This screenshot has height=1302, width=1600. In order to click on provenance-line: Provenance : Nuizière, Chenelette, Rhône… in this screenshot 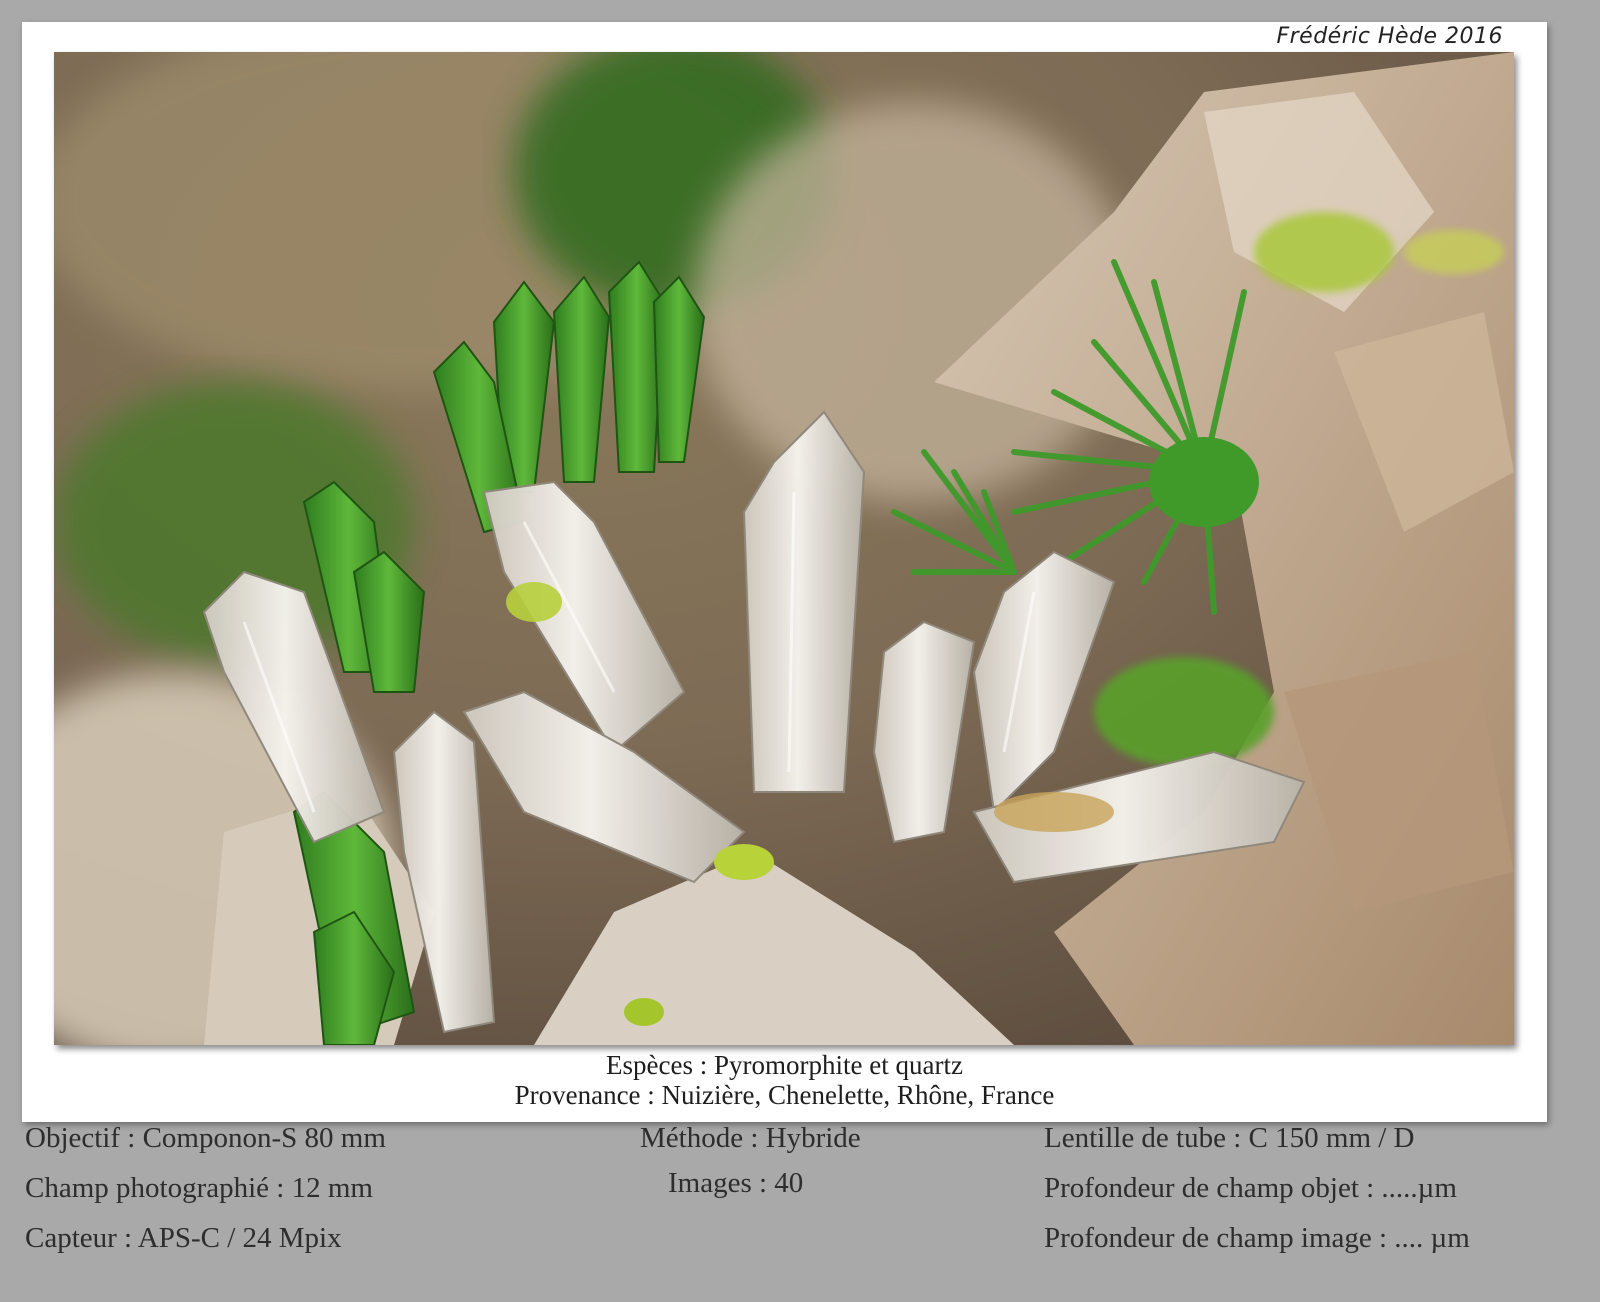, I will do `click(784, 1095)`.